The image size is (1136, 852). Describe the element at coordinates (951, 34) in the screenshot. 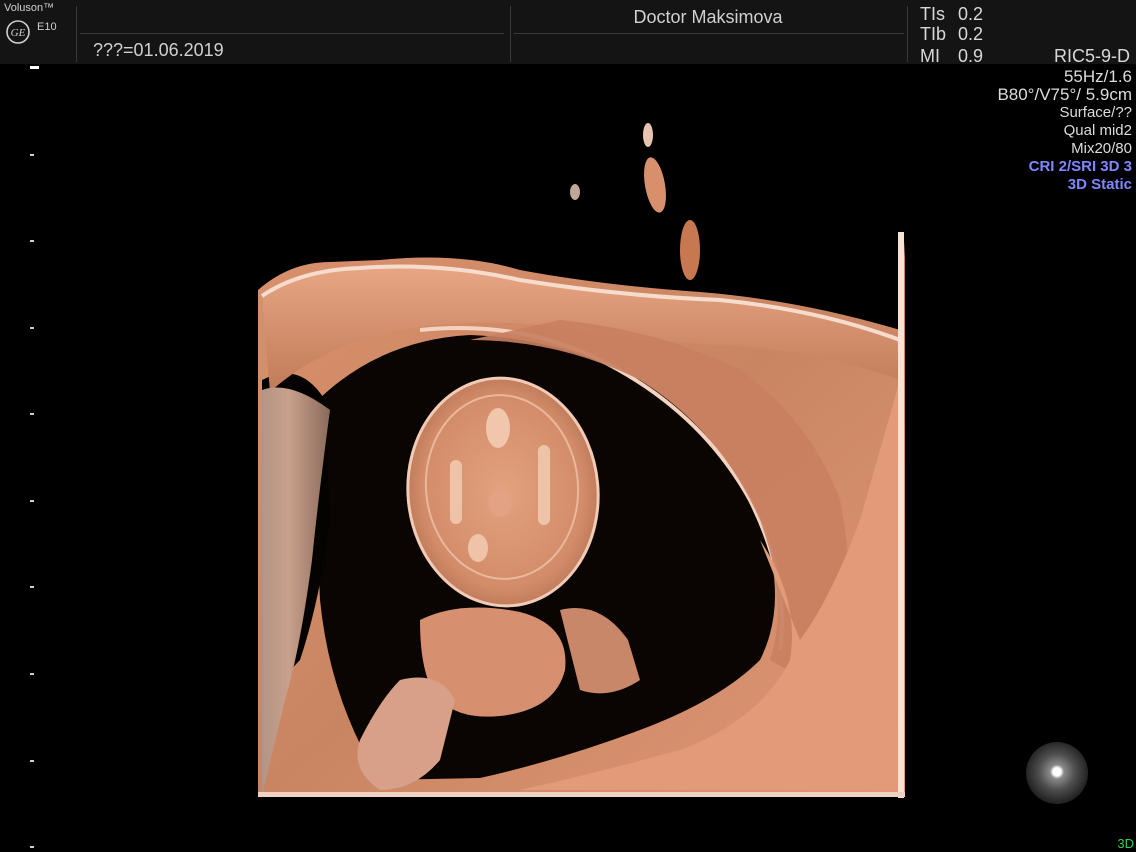

I see `safety-index-tib: TIb 0.2` at that location.